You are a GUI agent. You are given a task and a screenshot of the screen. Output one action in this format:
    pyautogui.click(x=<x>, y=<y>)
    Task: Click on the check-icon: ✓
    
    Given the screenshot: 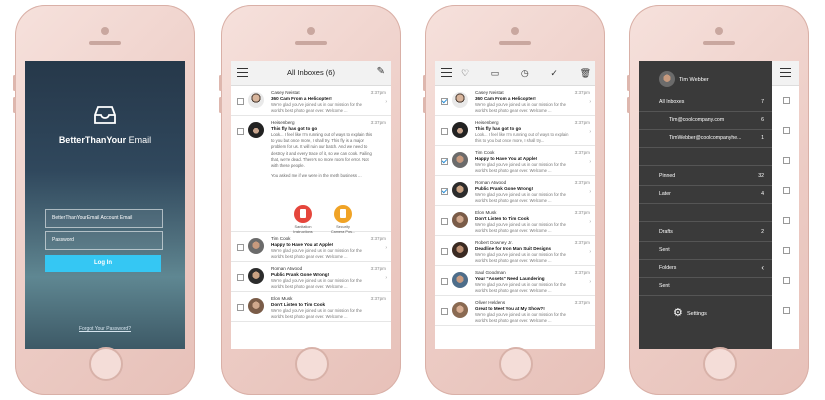 What is the action you would take?
    pyautogui.click(x=554, y=73)
    